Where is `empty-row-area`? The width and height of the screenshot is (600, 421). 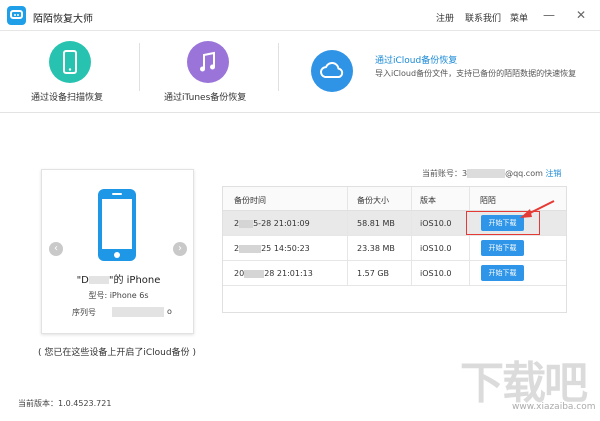 empty-row-area is located at coordinates (394, 299).